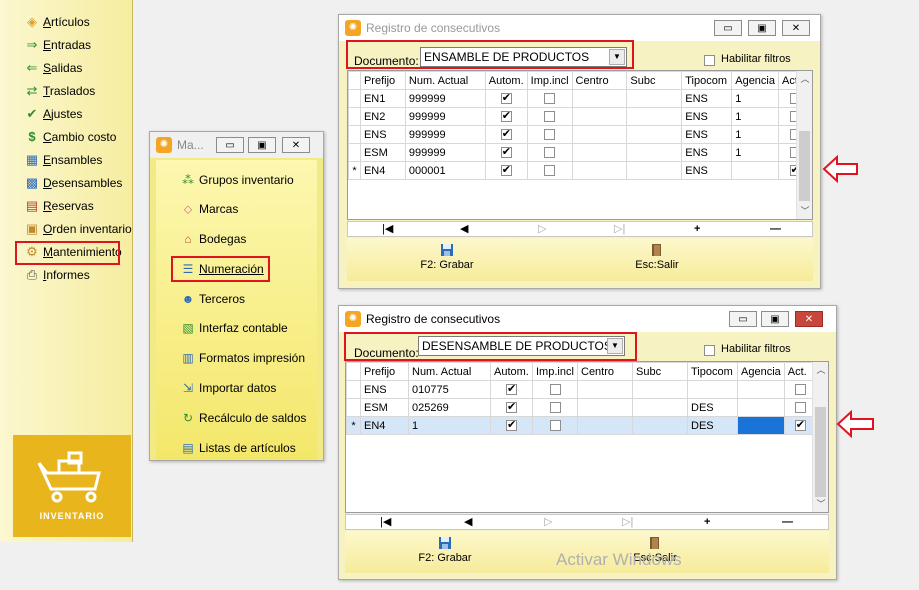 The width and height of the screenshot is (919, 590). I want to click on close-button: ✕, so click(296, 145).